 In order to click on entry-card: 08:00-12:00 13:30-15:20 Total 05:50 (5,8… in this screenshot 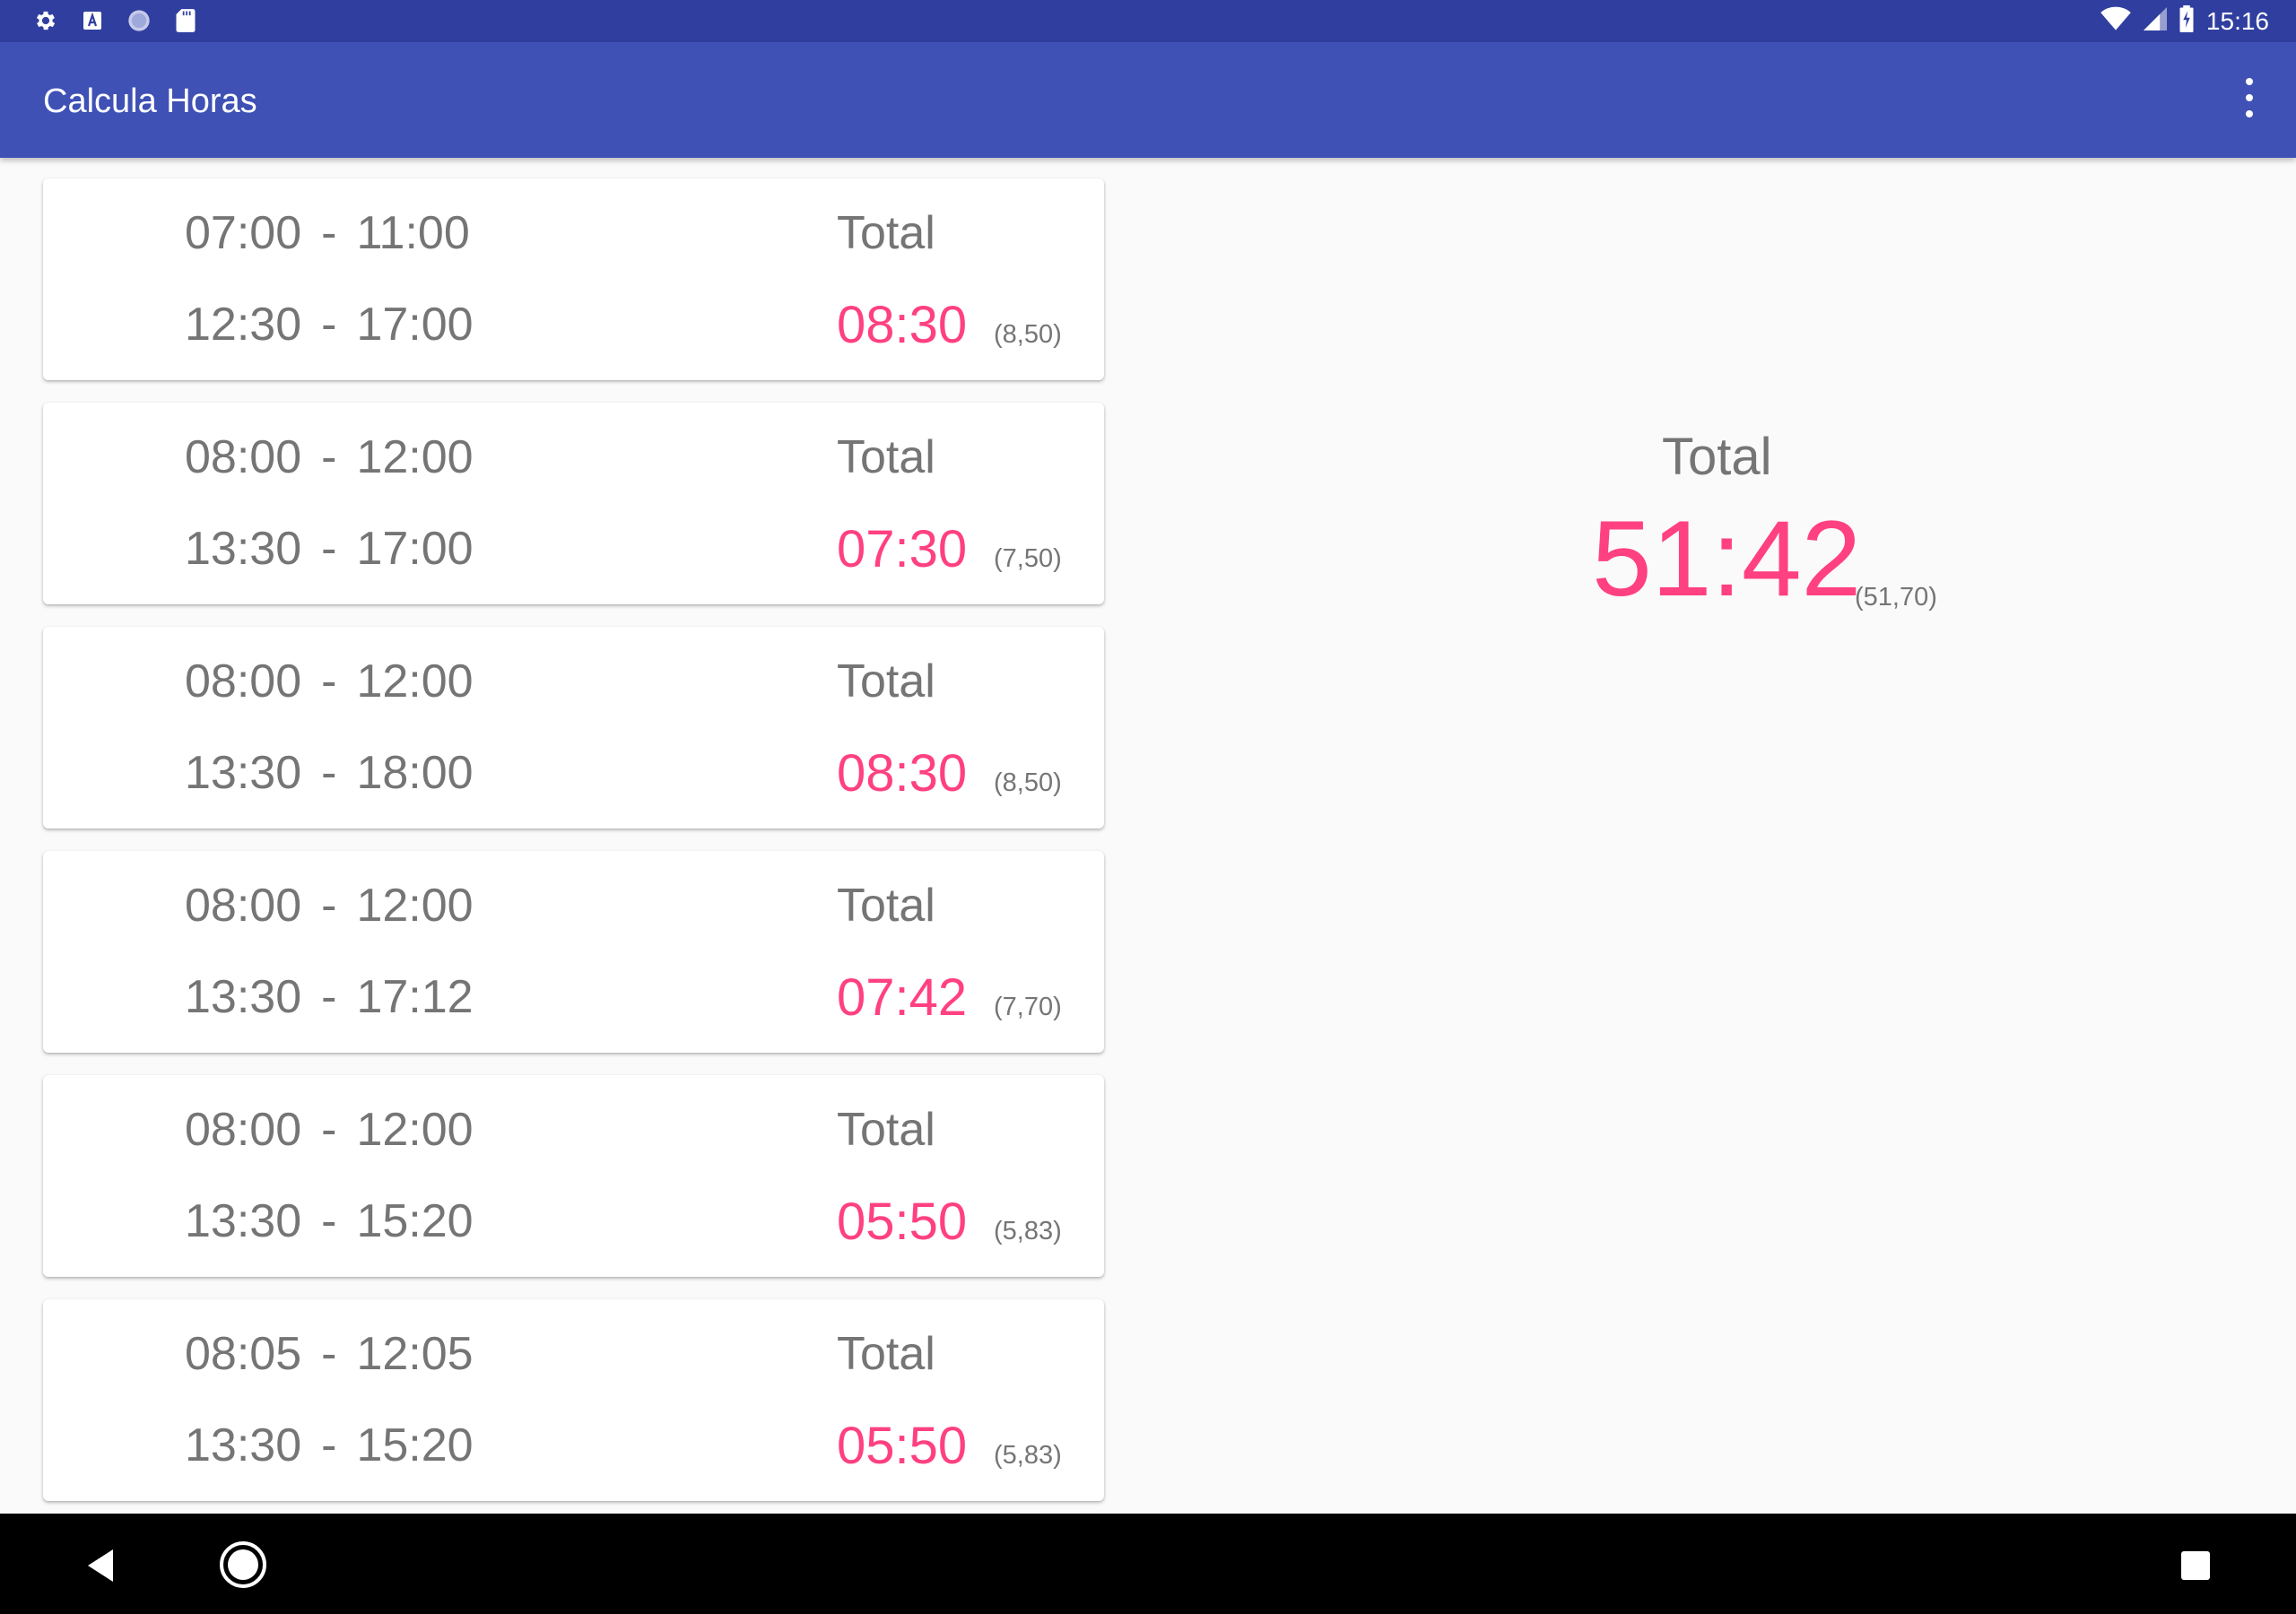, I will do `click(573, 1176)`.